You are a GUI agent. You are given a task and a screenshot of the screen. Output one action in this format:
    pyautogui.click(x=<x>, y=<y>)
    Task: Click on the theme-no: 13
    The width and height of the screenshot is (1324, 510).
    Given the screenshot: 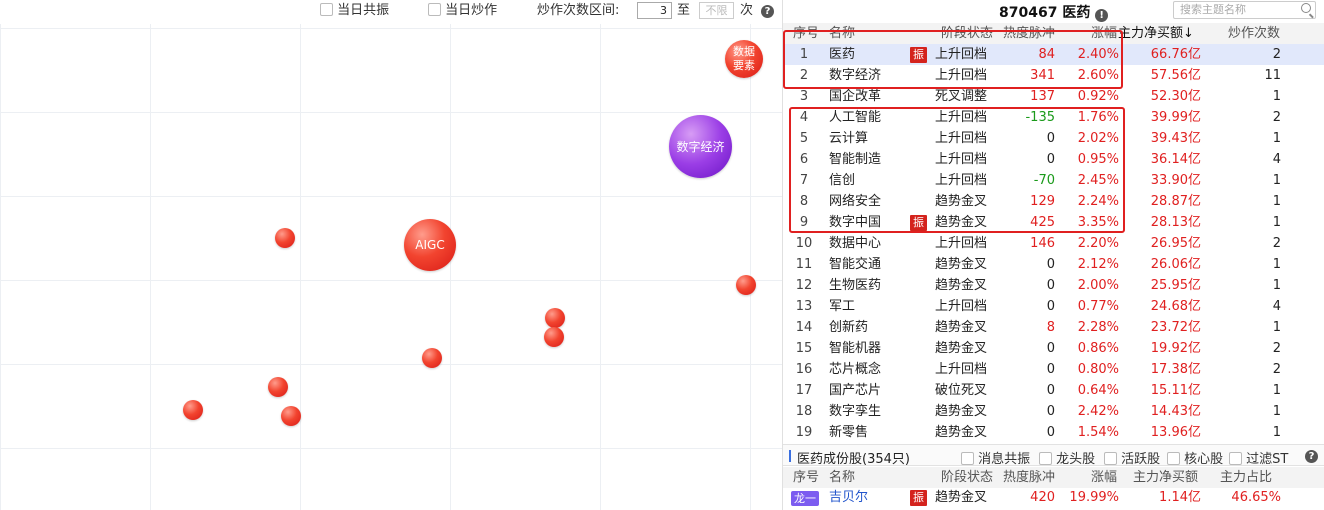 What is the action you would take?
    pyautogui.click(x=804, y=306)
    